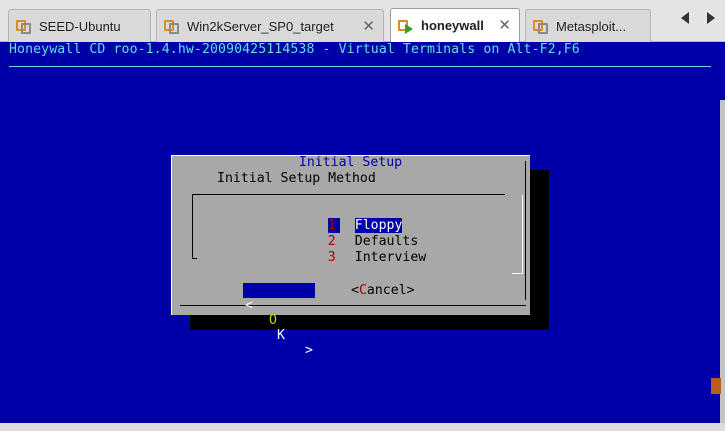  Describe the element at coordinates (390, 257) in the screenshot. I see `menu-item-label: Interview` at that location.